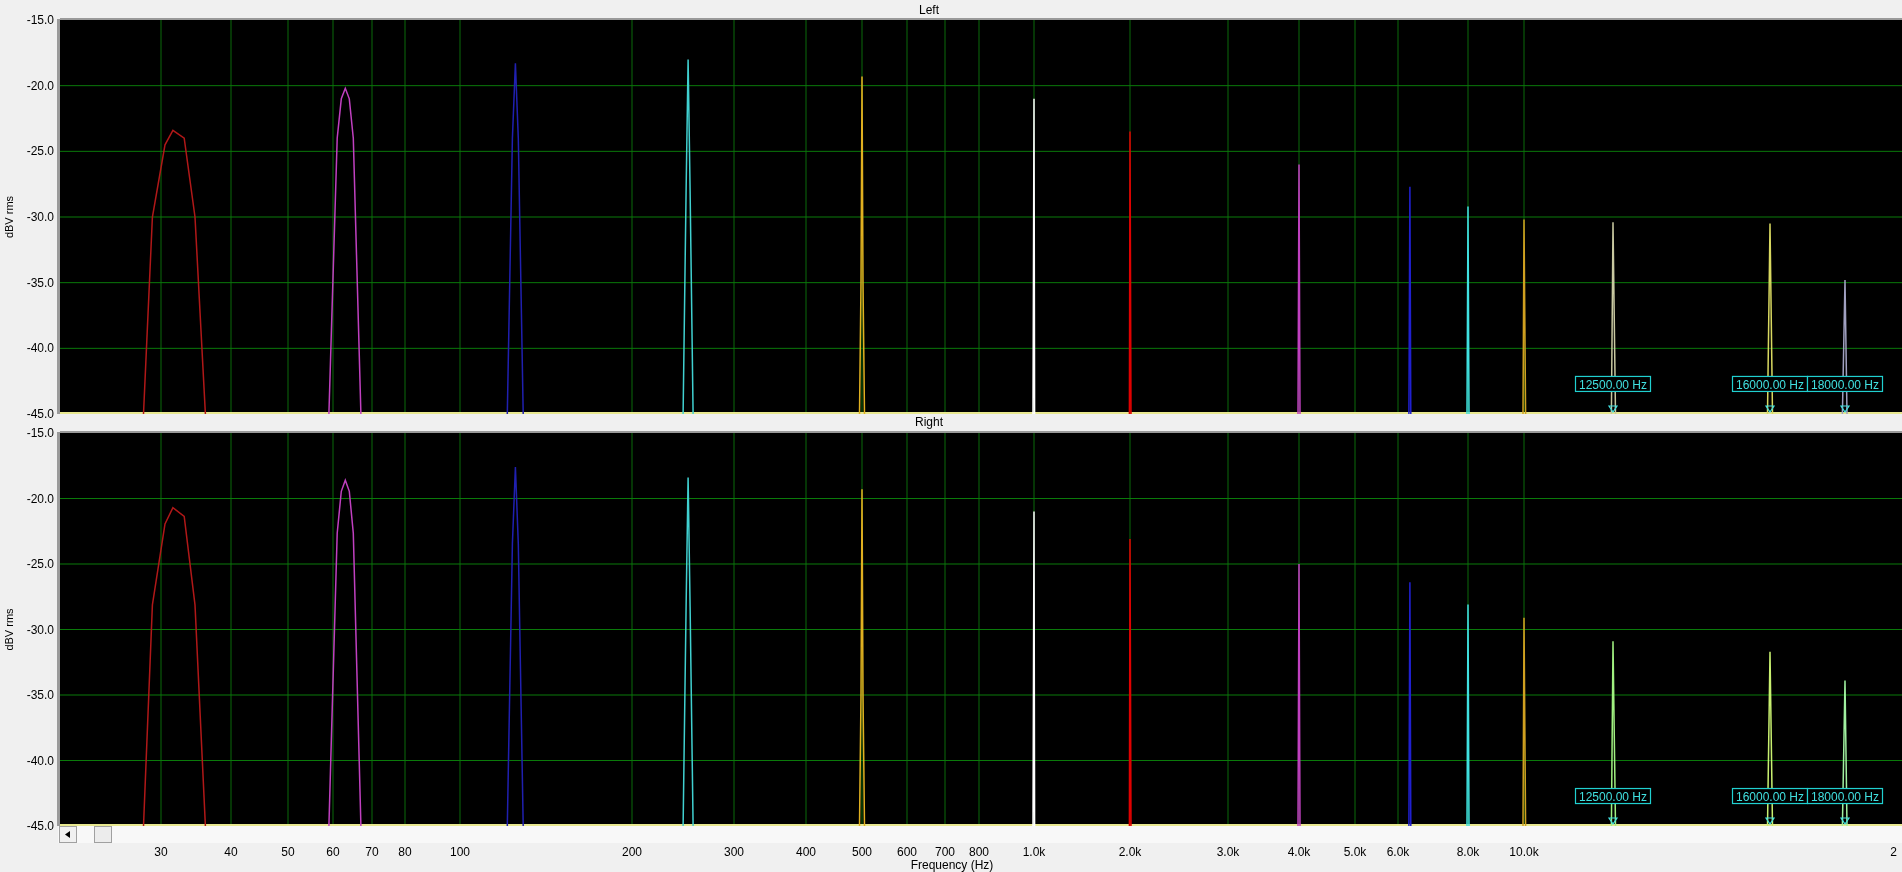  I want to click on x-tick-label: 60, so click(333, 852).